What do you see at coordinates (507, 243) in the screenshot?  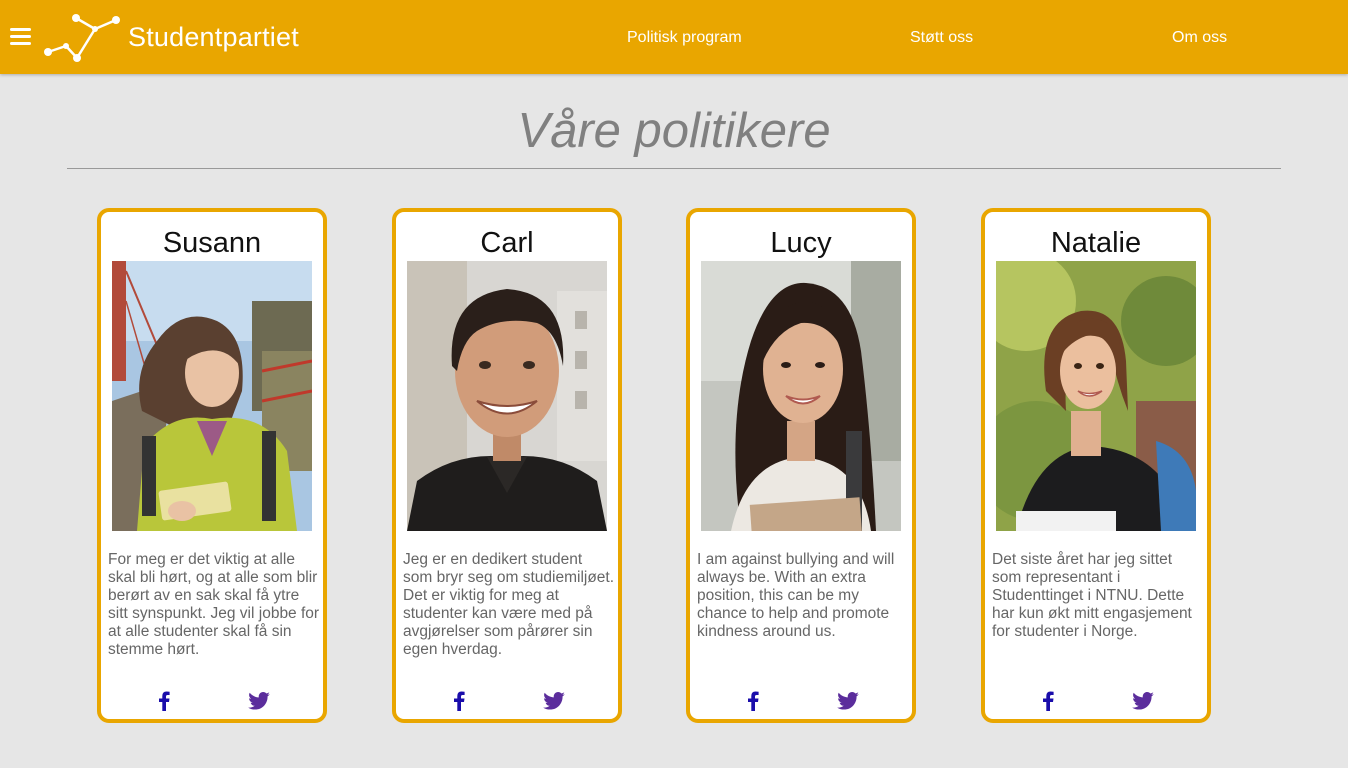 I see `politician-name: Carl` at bounding box center [507, 243].